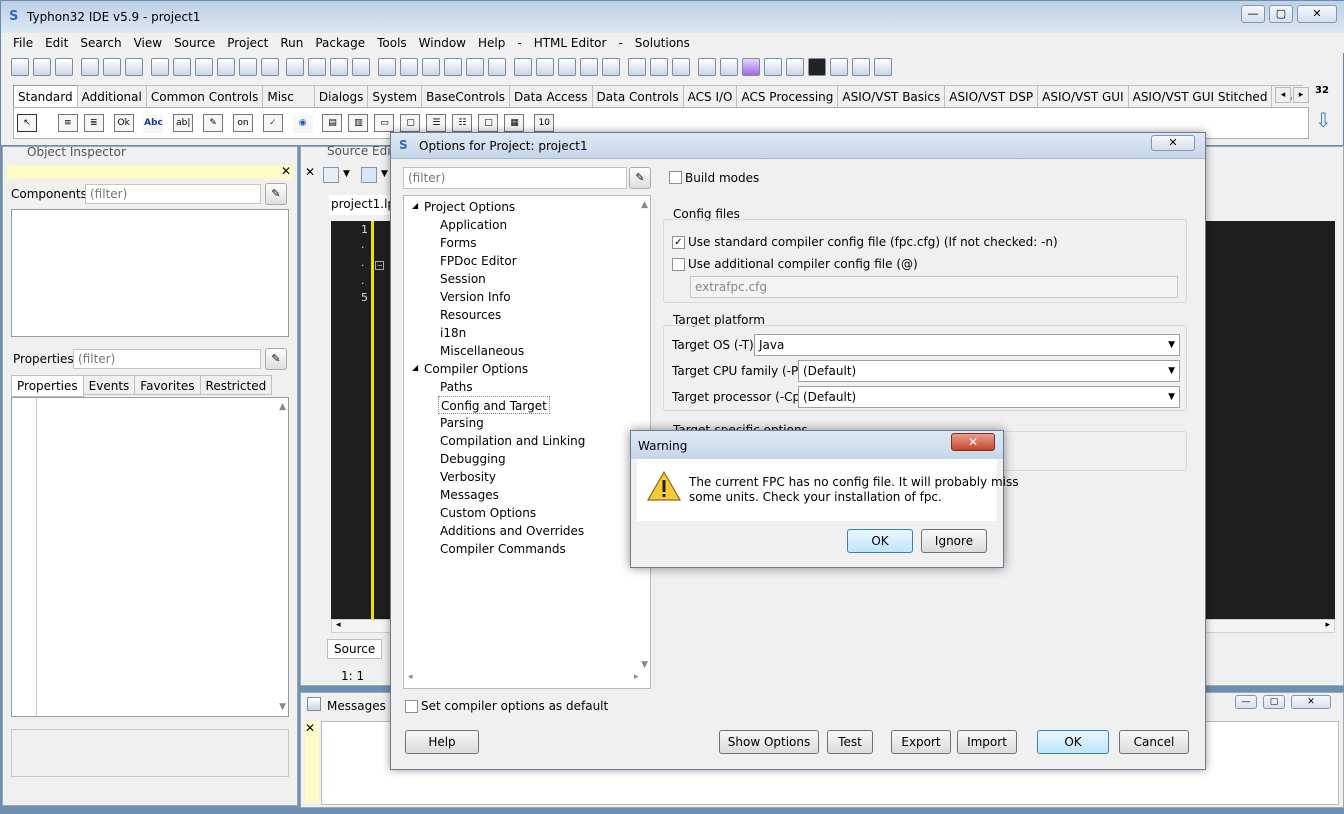  I want to click on menu-run: Run, so click(291, 43).